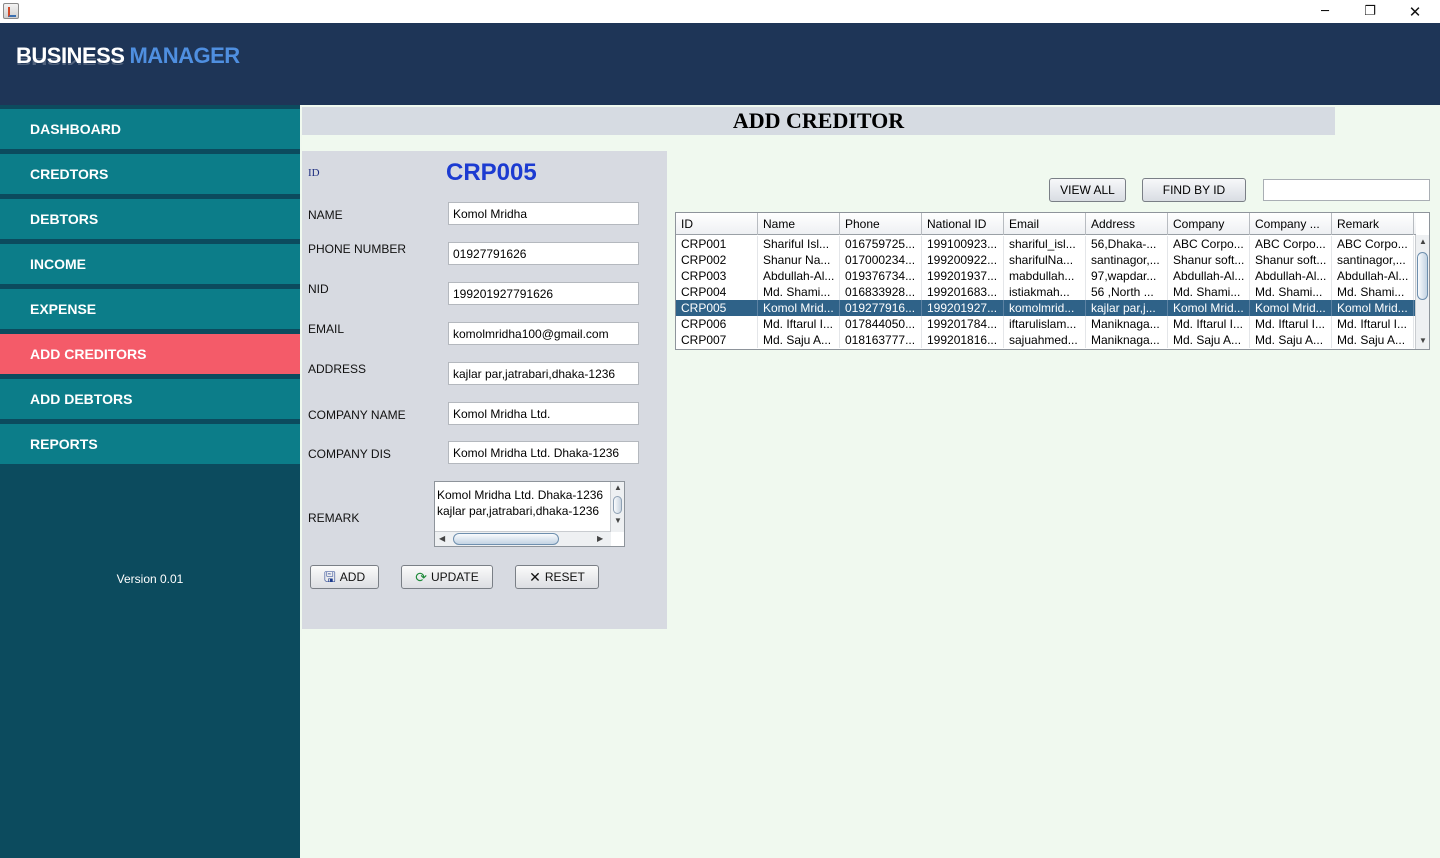 The height and width of the screenshot is (858, 1440). Describe the element at coordinates (1370, 11) in the screenshot. I see `restore-button: ❐` at that location.